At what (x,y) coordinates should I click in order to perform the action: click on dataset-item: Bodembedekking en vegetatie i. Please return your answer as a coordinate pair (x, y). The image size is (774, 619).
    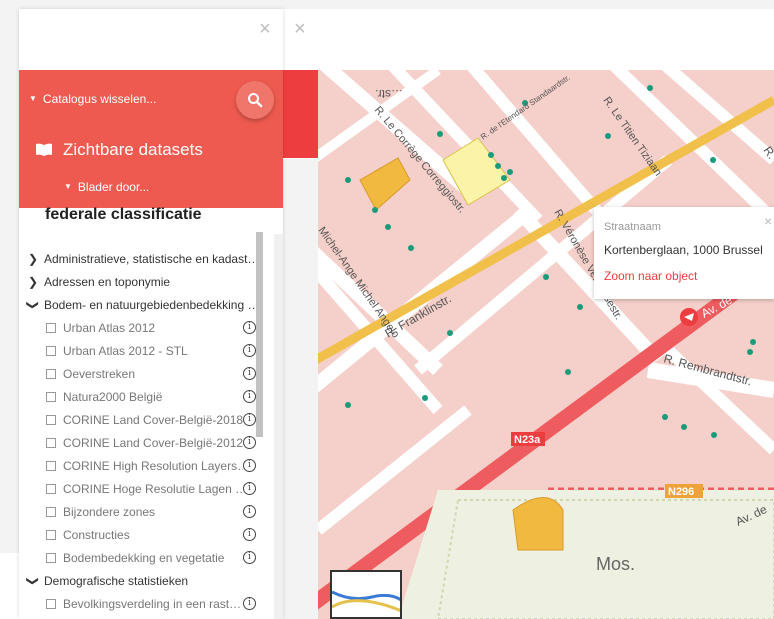
    Looking at the image, I should click on (148, 559).